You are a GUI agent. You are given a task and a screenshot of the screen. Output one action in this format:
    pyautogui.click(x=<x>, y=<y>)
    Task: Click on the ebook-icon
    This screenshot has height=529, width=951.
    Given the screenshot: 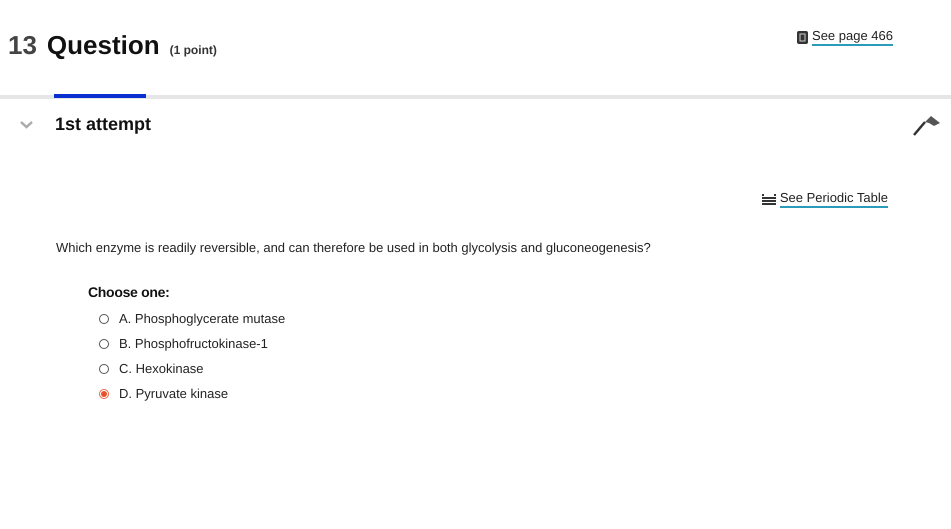 What is the action you would take?
    pyautogui.click(x=802, y=37)
    